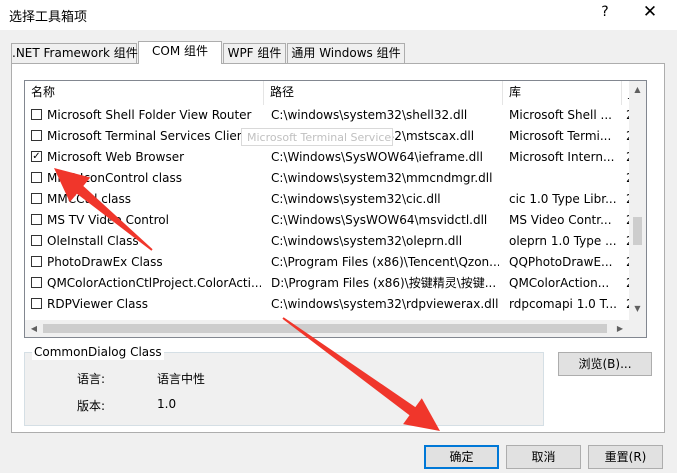 The image size is (677, 473). Describe the element at coordinates (637, 231) in the screenshot. I see `vertical-scroll-thumb` at that location.